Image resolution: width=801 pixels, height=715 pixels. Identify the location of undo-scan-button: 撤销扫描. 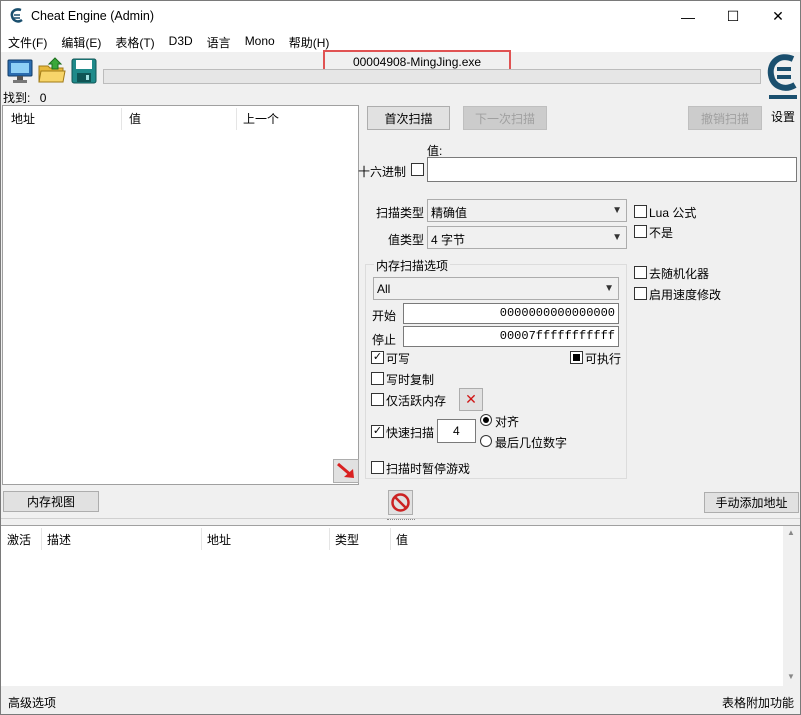
(725, 118).